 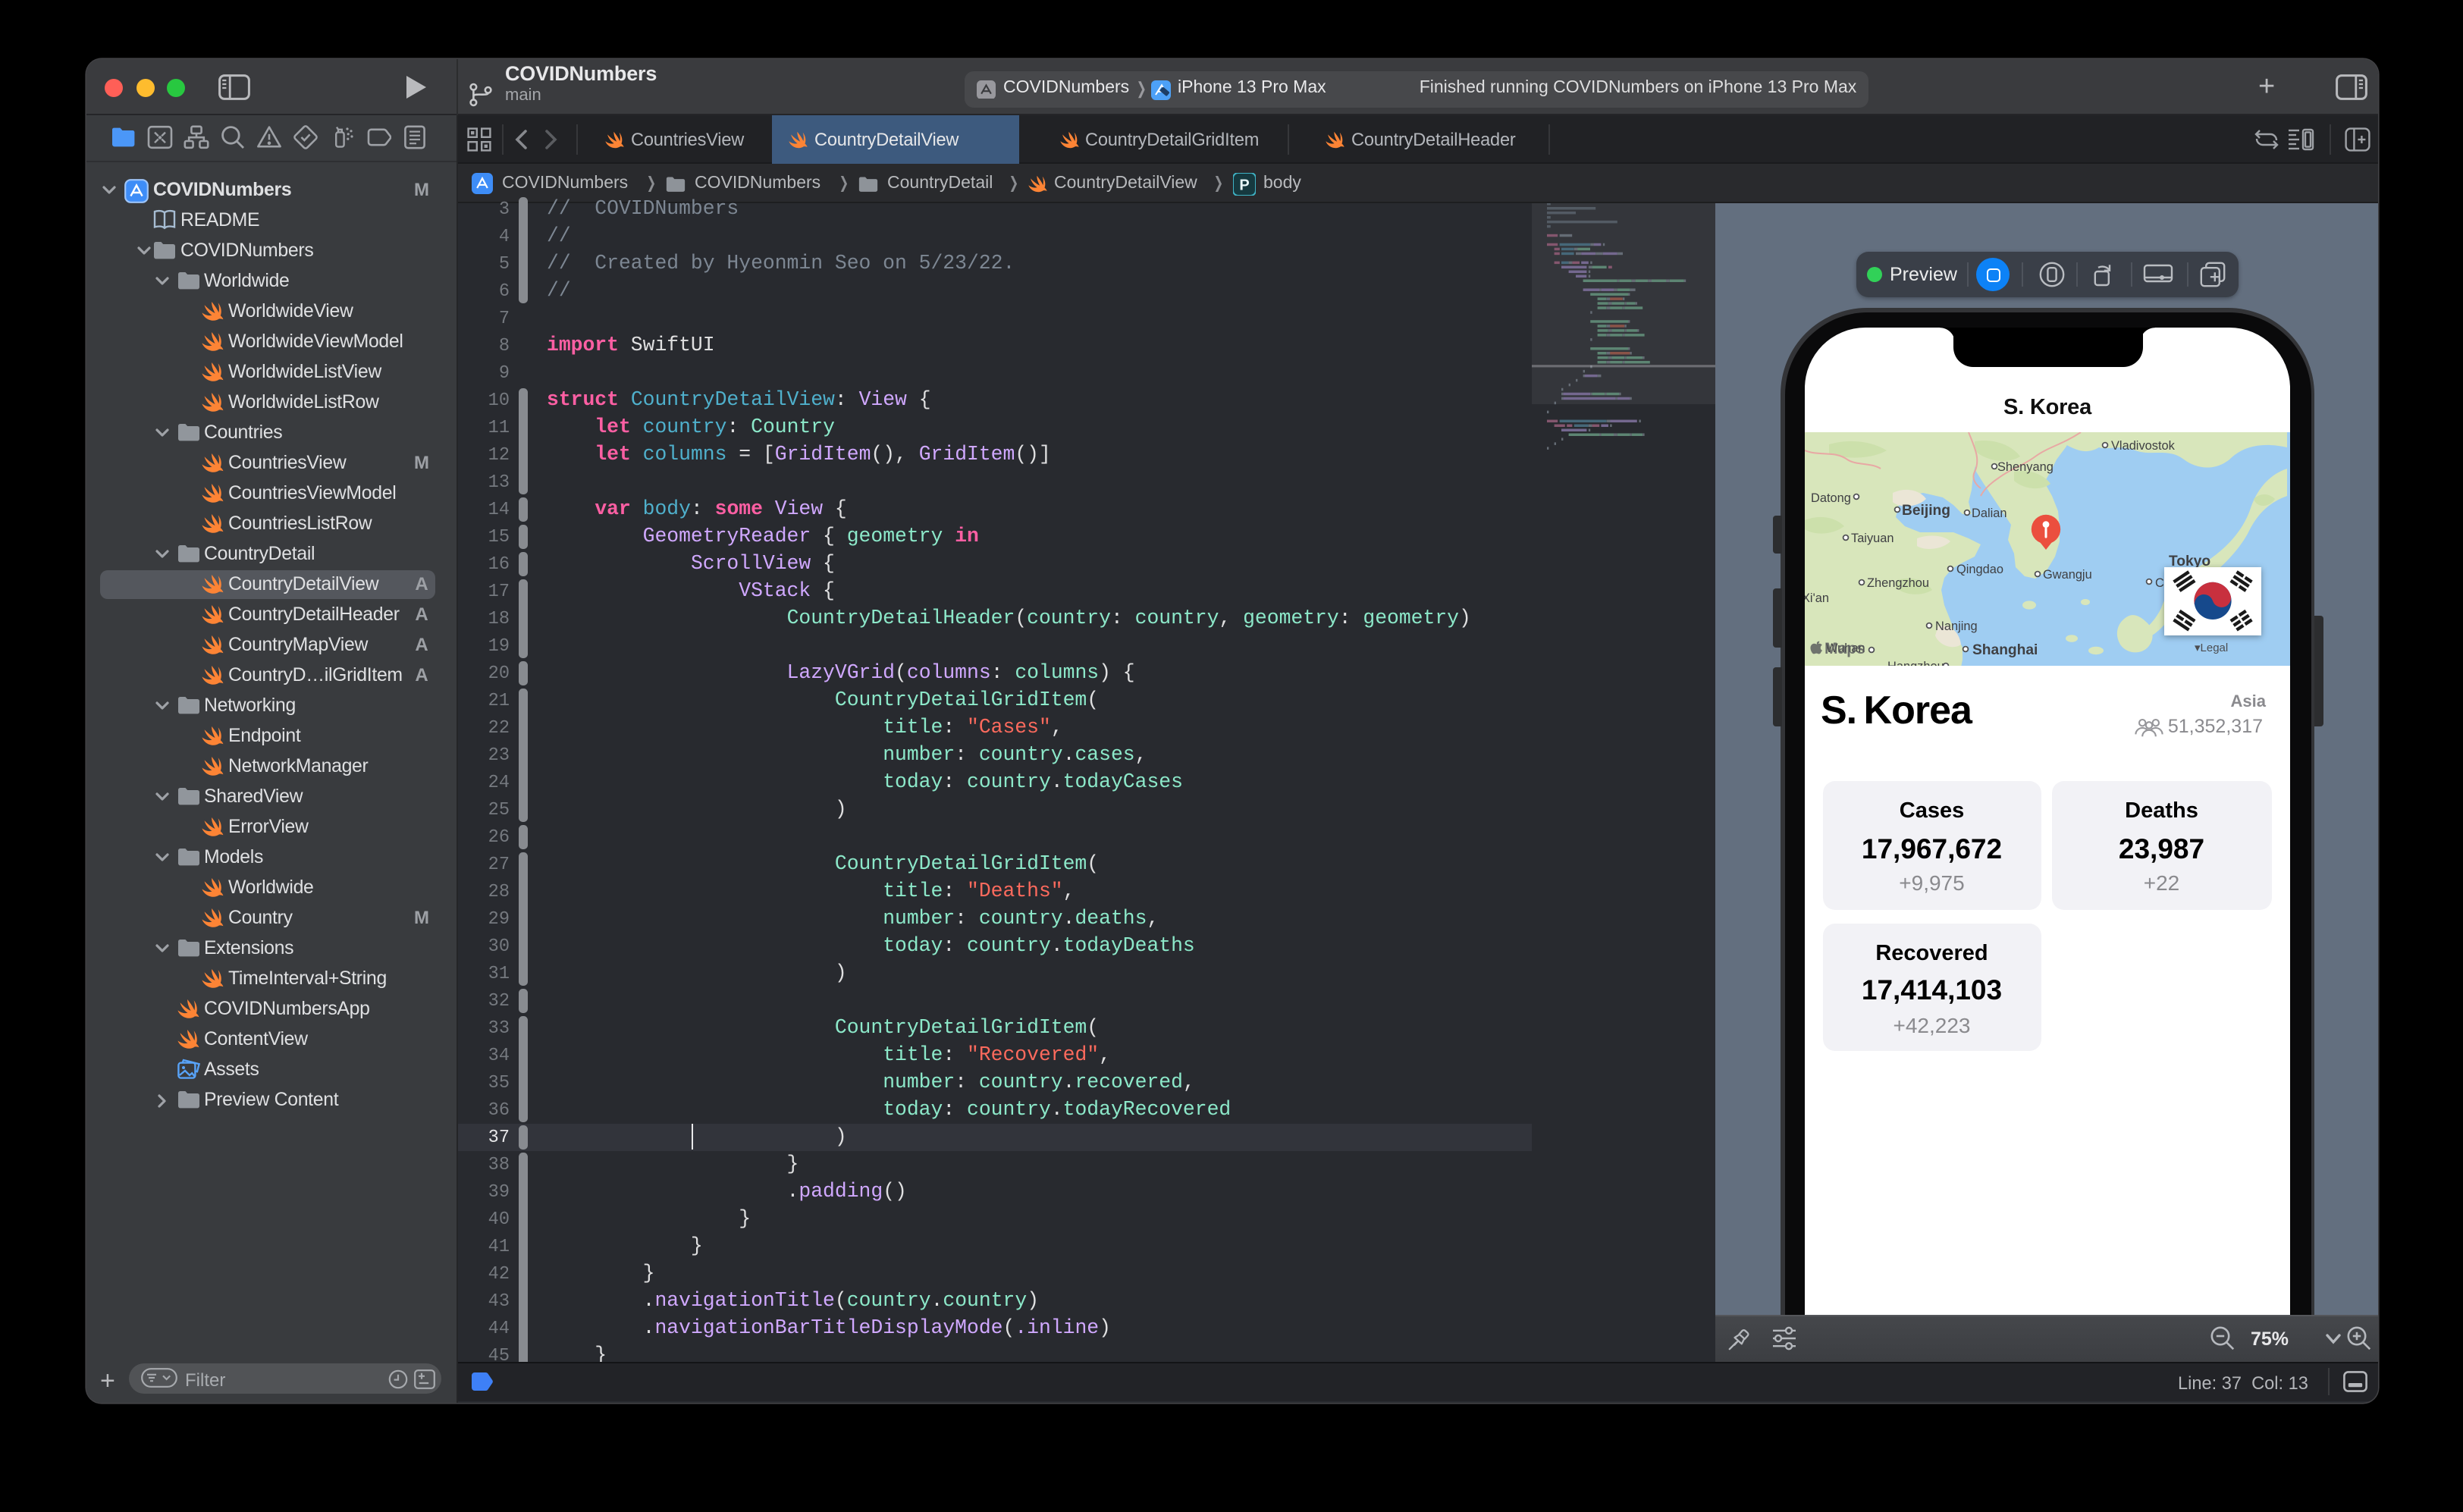 I want to click on svg-text: C, so click(x=2159, y=582).